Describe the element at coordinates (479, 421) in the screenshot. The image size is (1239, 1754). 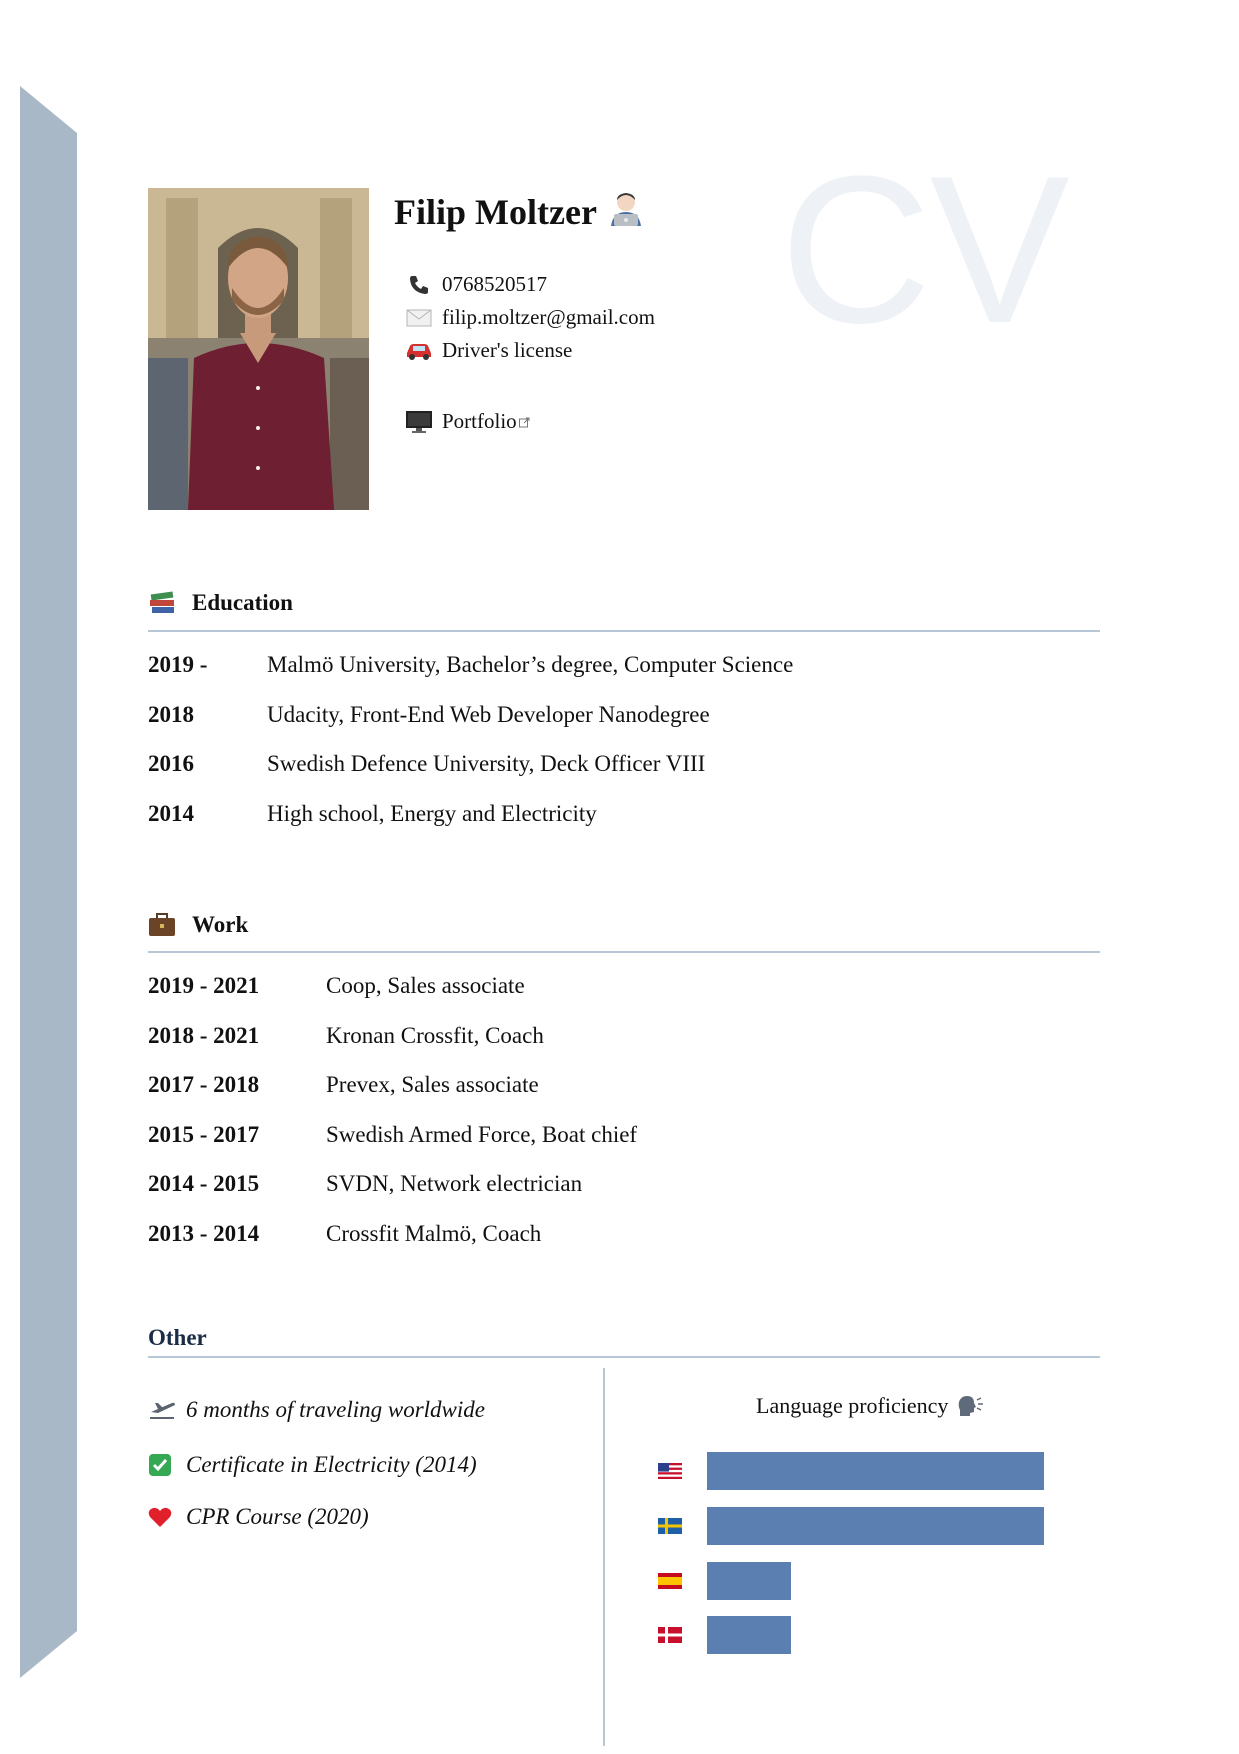
I see `portfolio-link: Portfolio` at that location.